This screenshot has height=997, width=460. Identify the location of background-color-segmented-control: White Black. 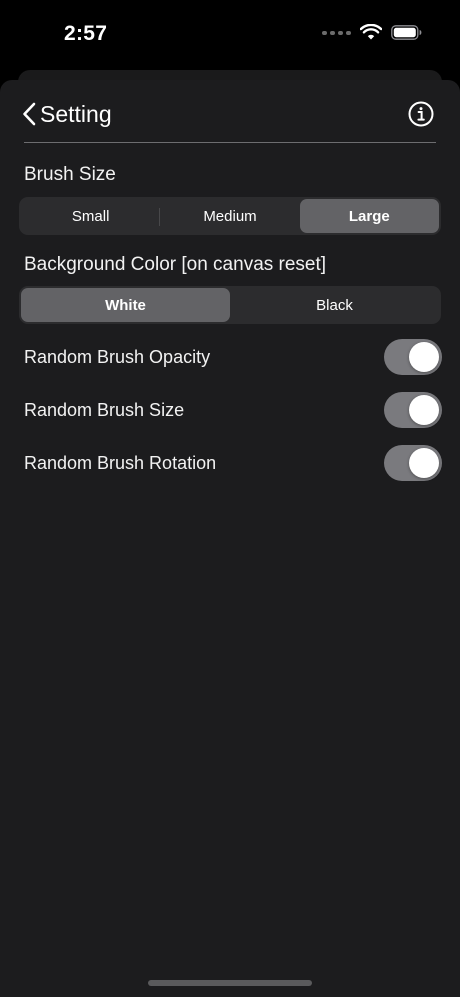
(230, 305).